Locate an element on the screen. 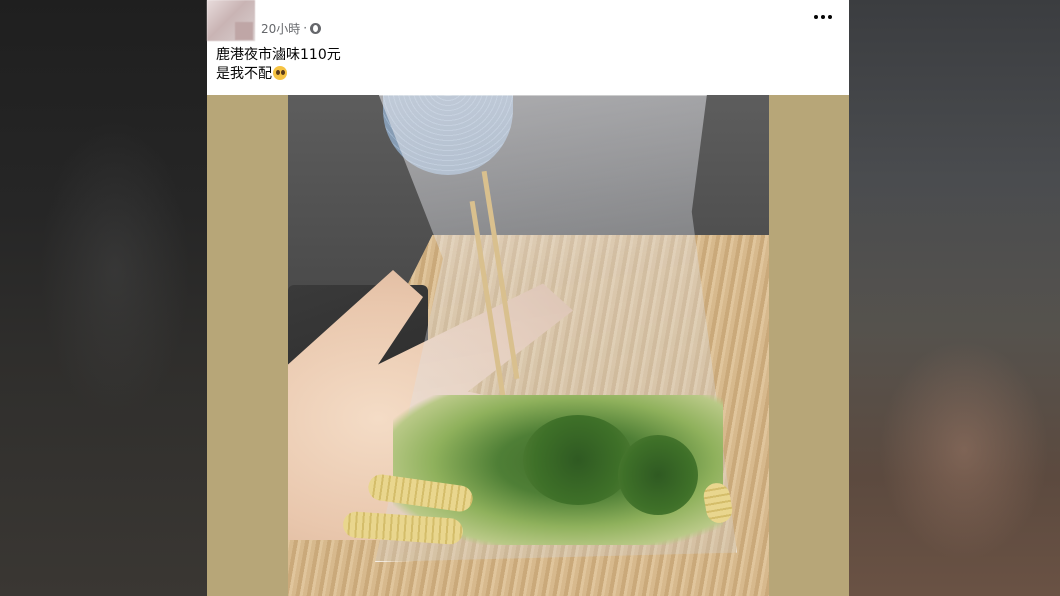  post-text-line-2-text: 是我不配 is located at coordinates (244, 74).